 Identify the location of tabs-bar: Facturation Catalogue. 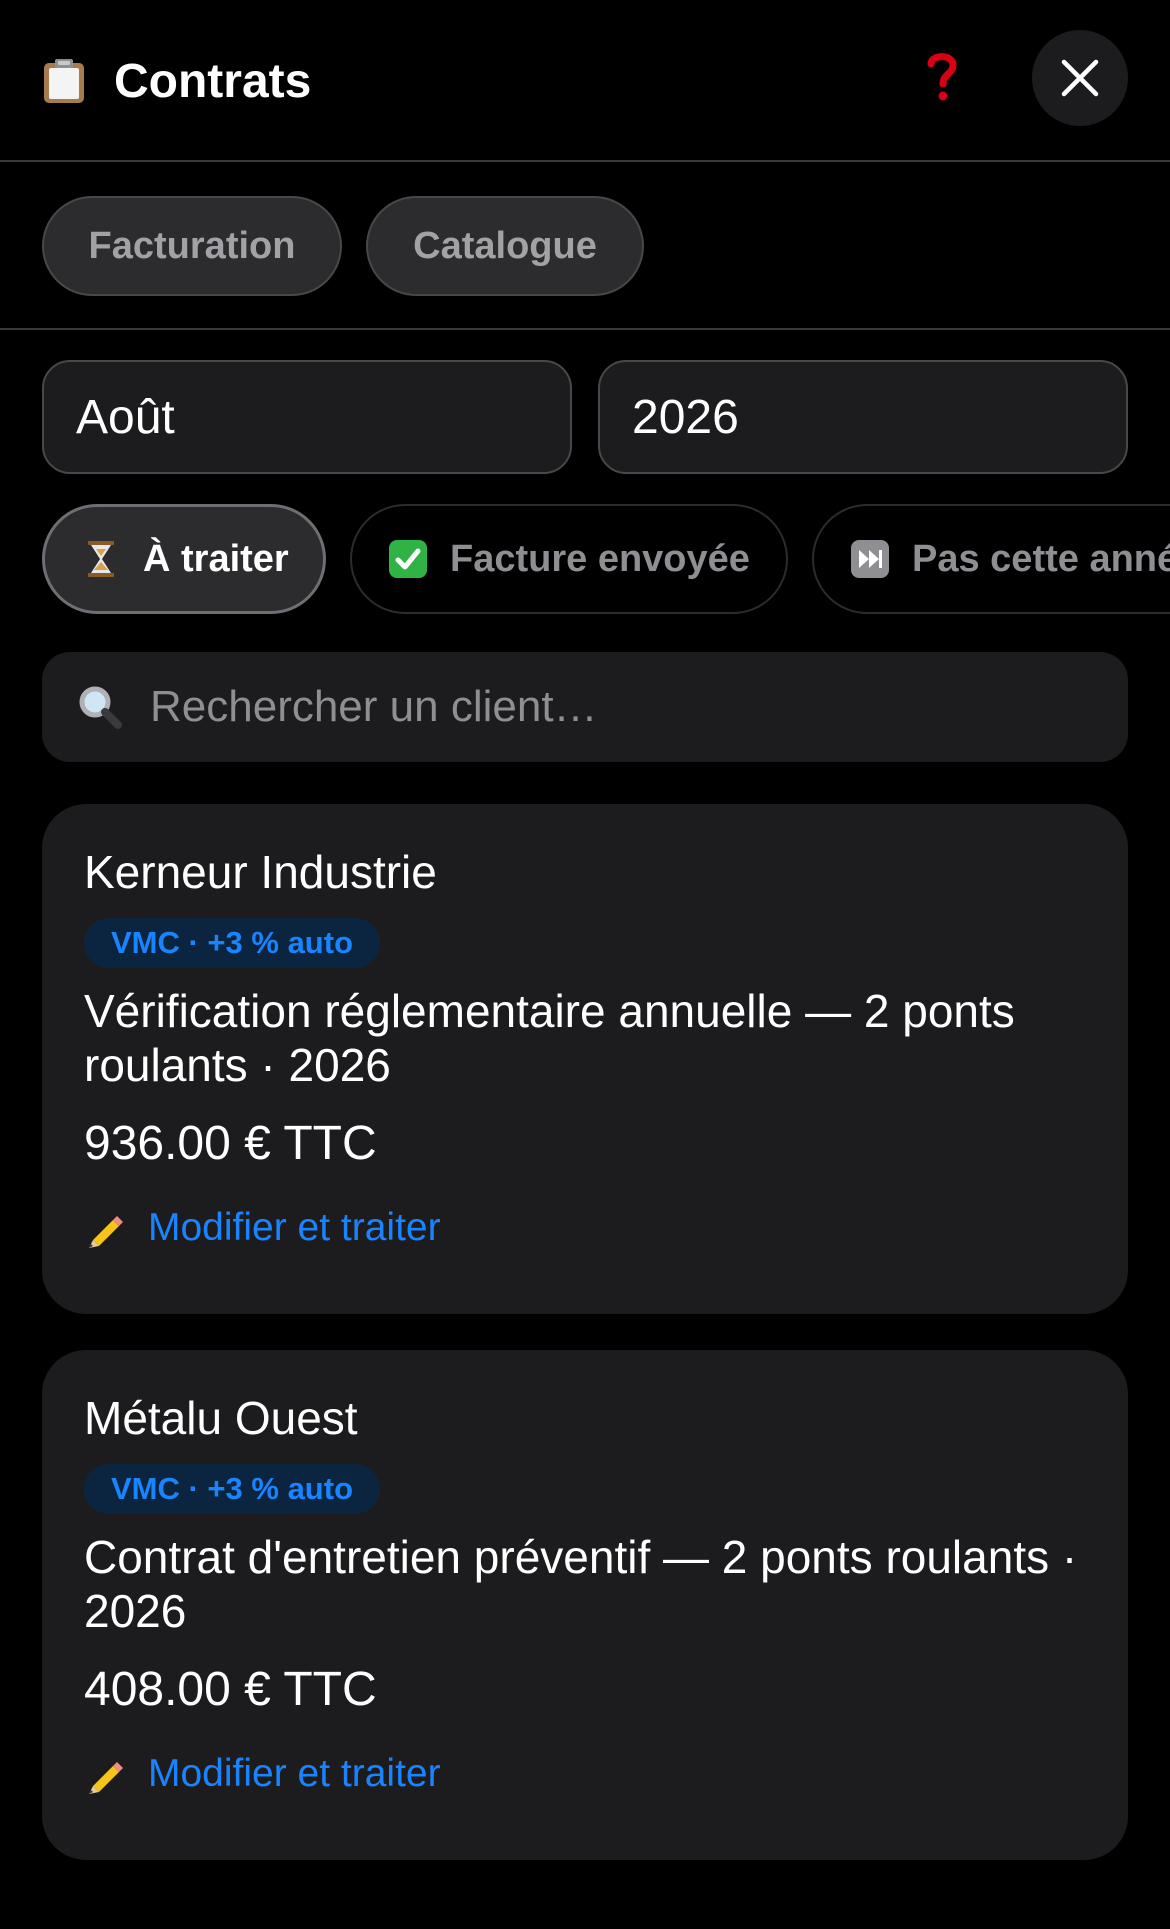
(585, 246).